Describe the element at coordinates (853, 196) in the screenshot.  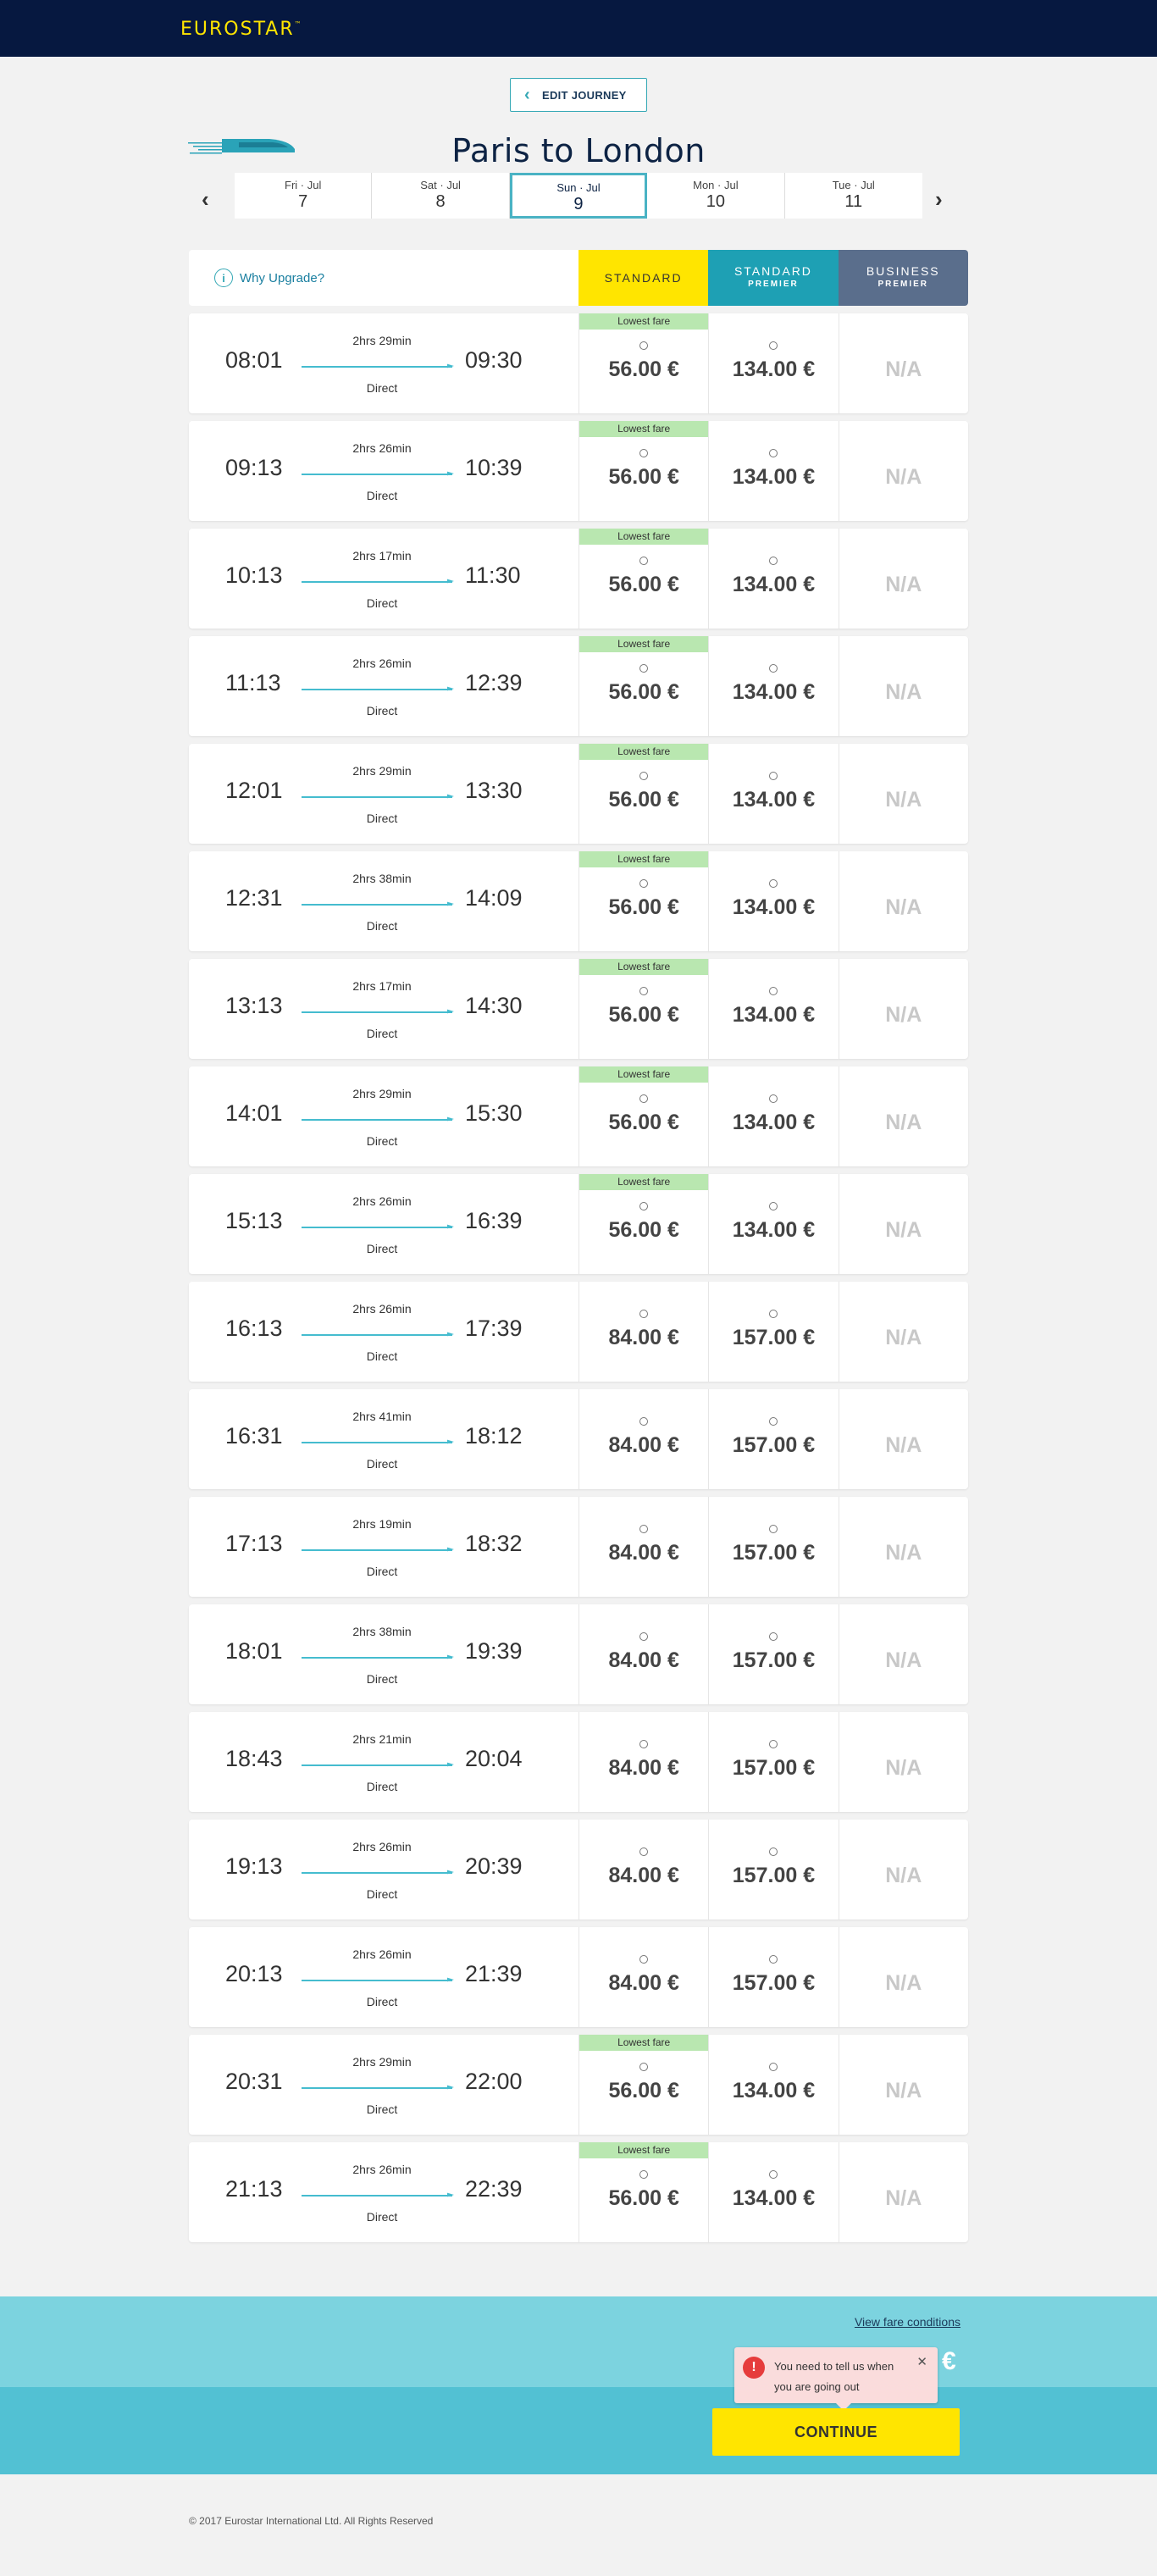
I see `date-tab-11: Tue · Jul 11` at that location.